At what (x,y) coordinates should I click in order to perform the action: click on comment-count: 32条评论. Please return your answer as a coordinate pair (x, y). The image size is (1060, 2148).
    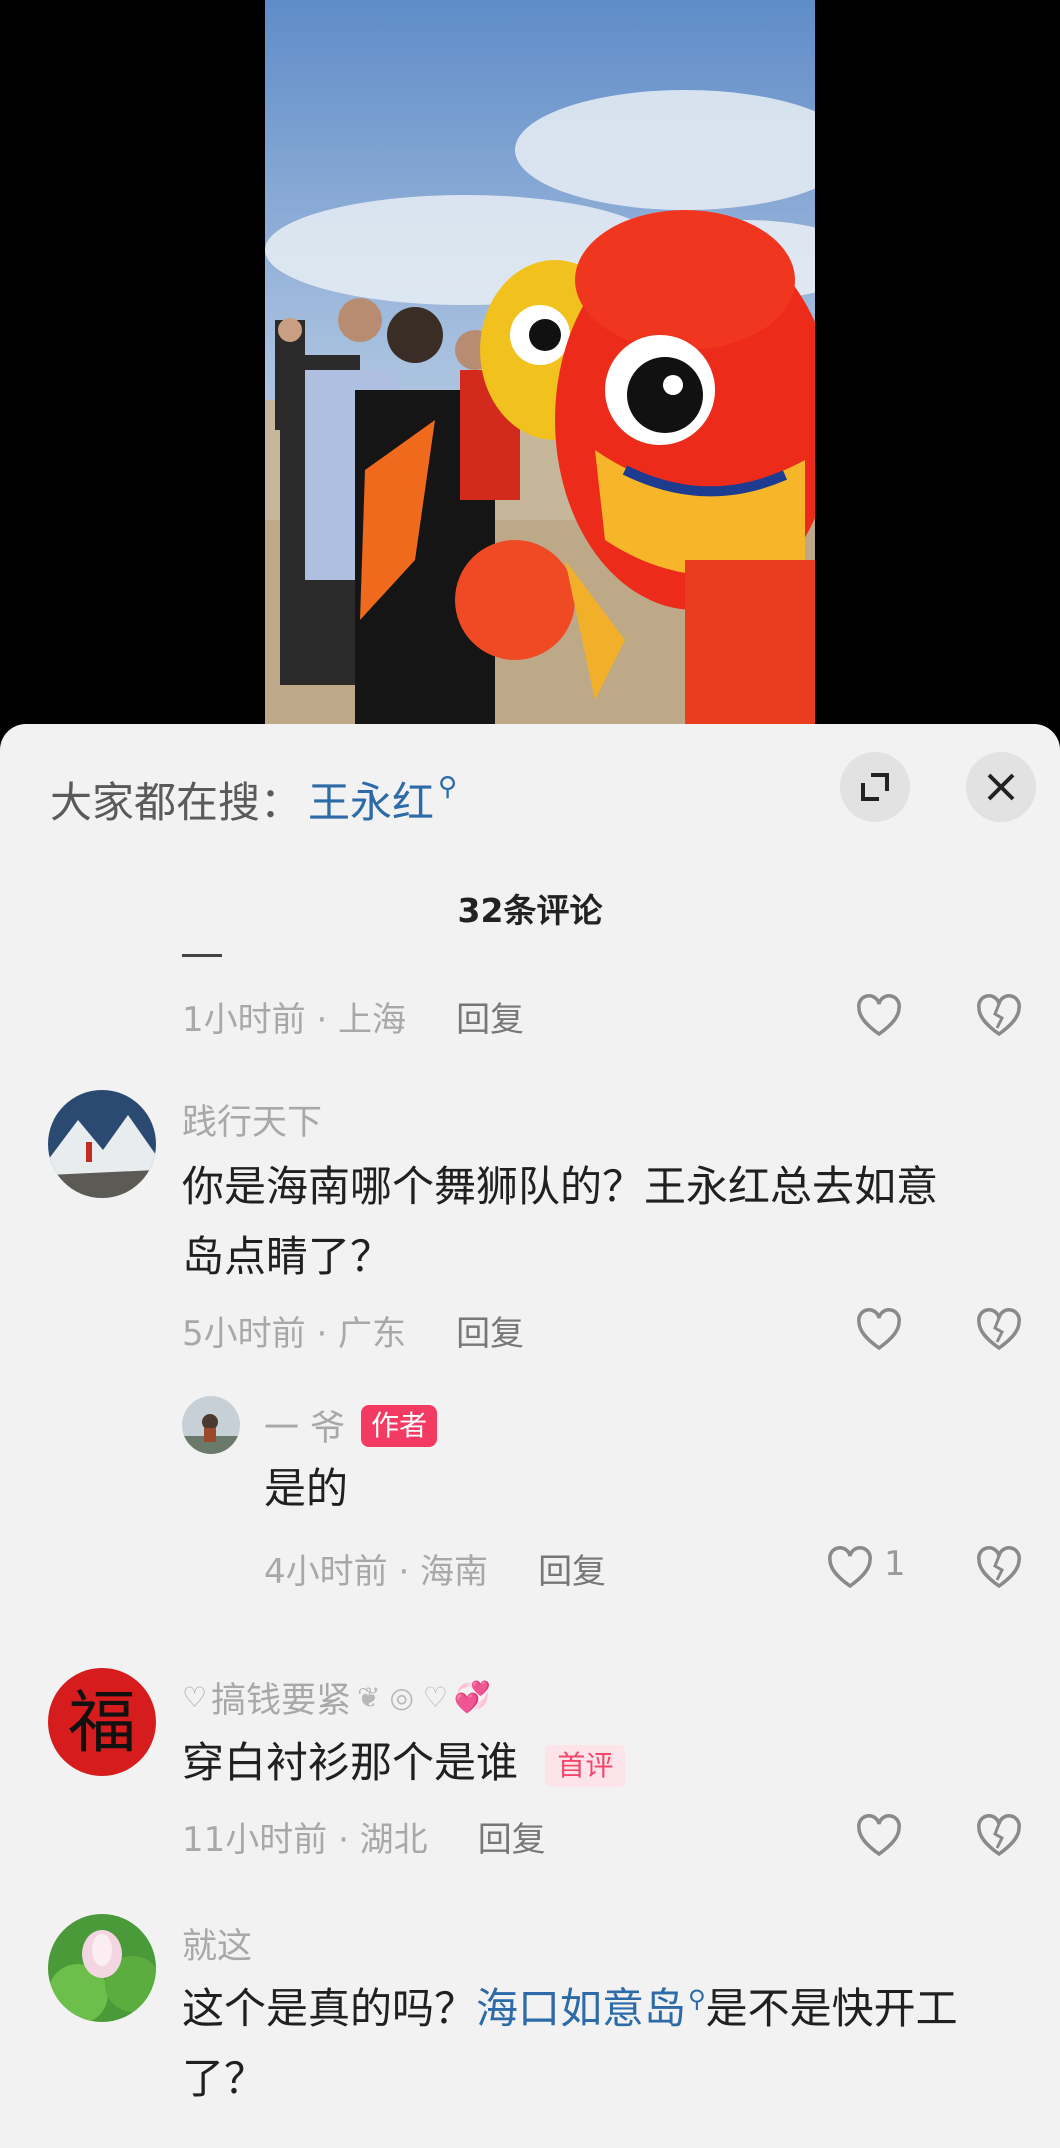
    Looking at the image, I should click on (530, 910).